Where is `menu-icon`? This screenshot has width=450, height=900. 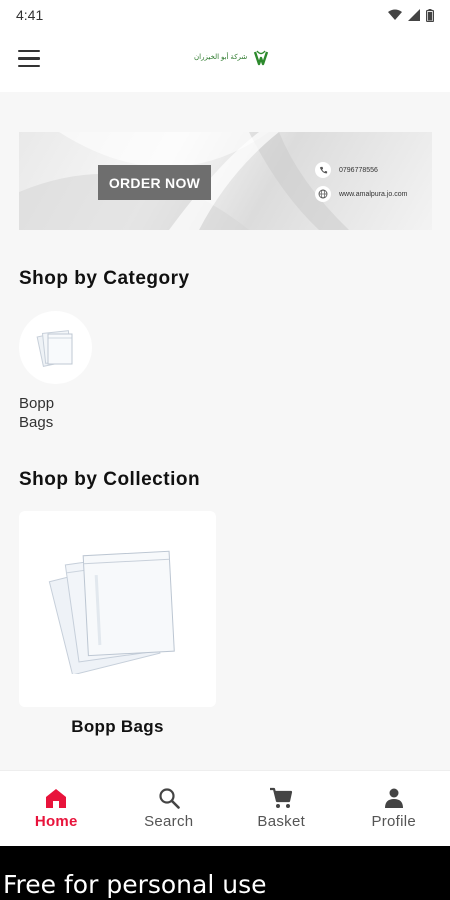 menu-icon is located at coordinates (31, 61).